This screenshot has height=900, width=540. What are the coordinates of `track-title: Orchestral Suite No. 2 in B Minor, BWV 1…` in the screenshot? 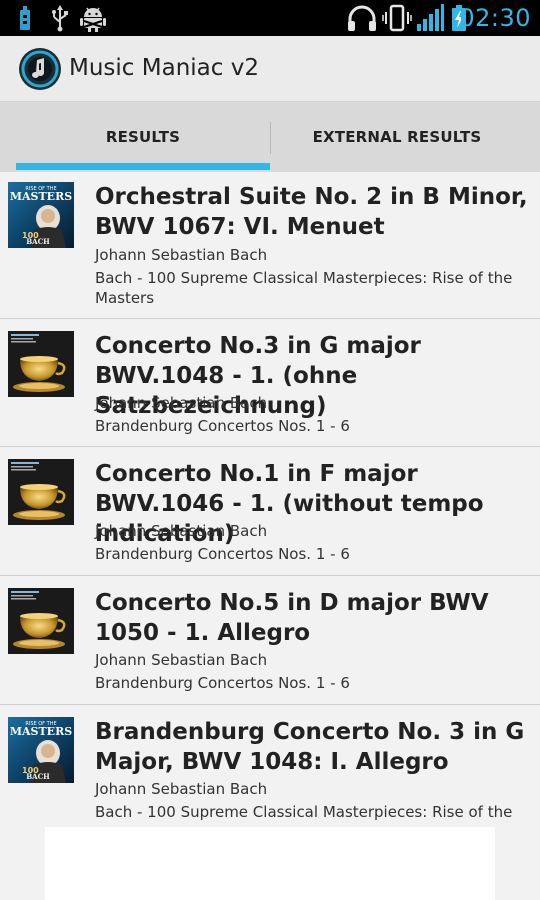 It's located at (311, 212).